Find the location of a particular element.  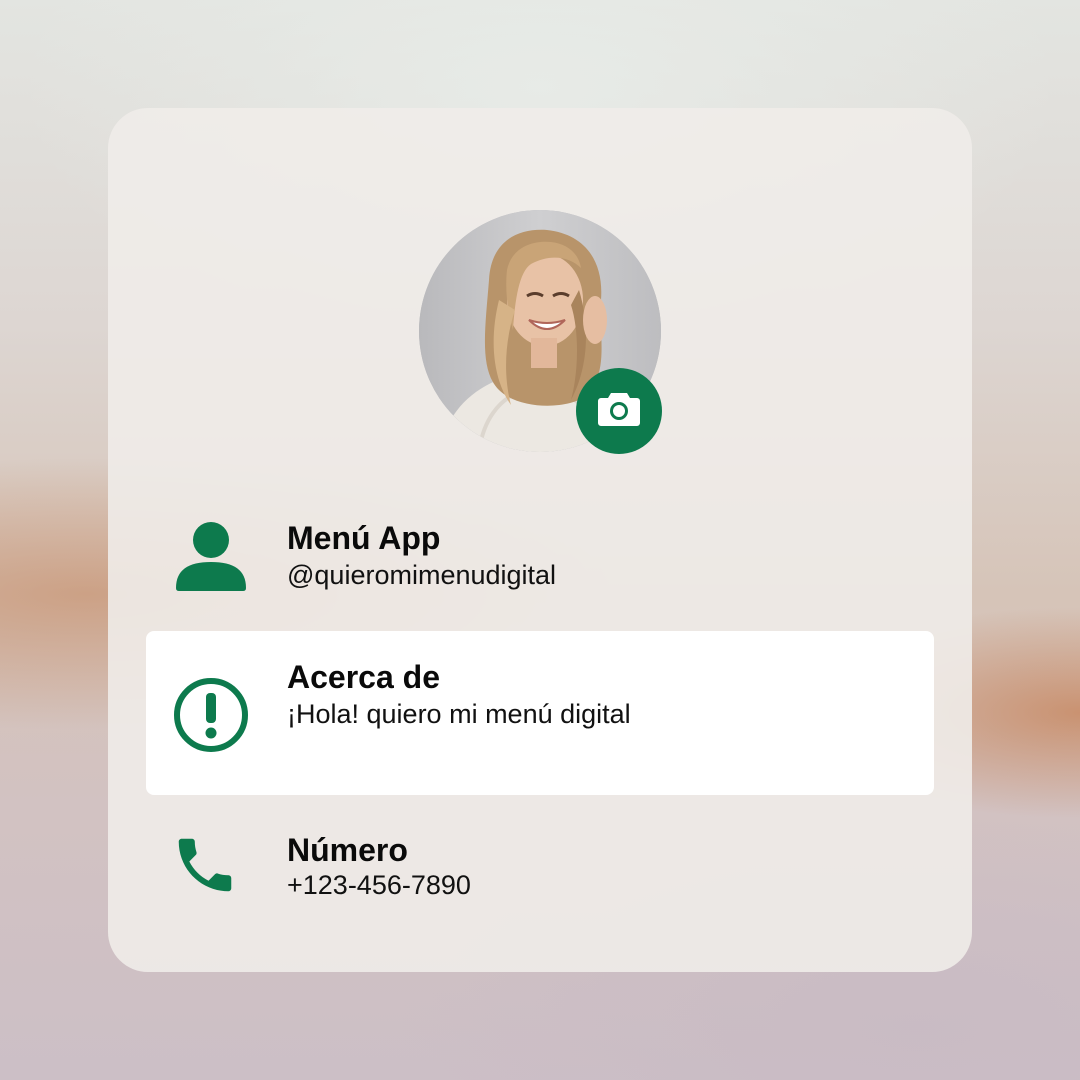

avatar-container is located at coordinates (540, 332).